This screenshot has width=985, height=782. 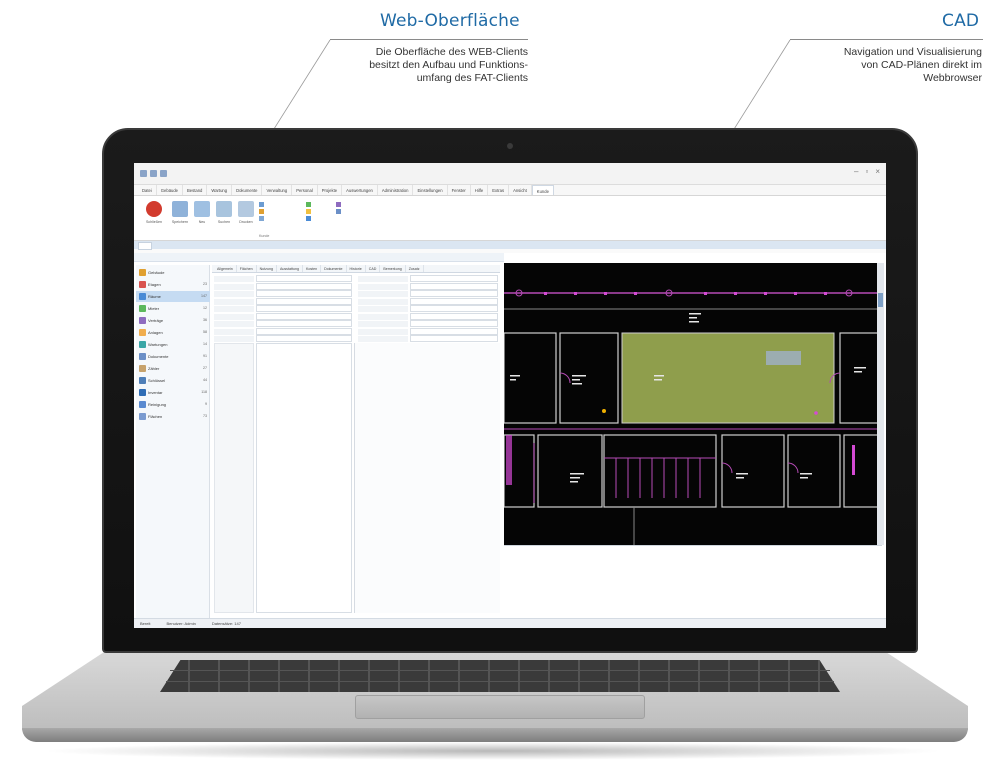 What do you see at coordinates (205, 380) in the screenshot?
I see `nav-item-count: 44` at bounding box center [205, 380].